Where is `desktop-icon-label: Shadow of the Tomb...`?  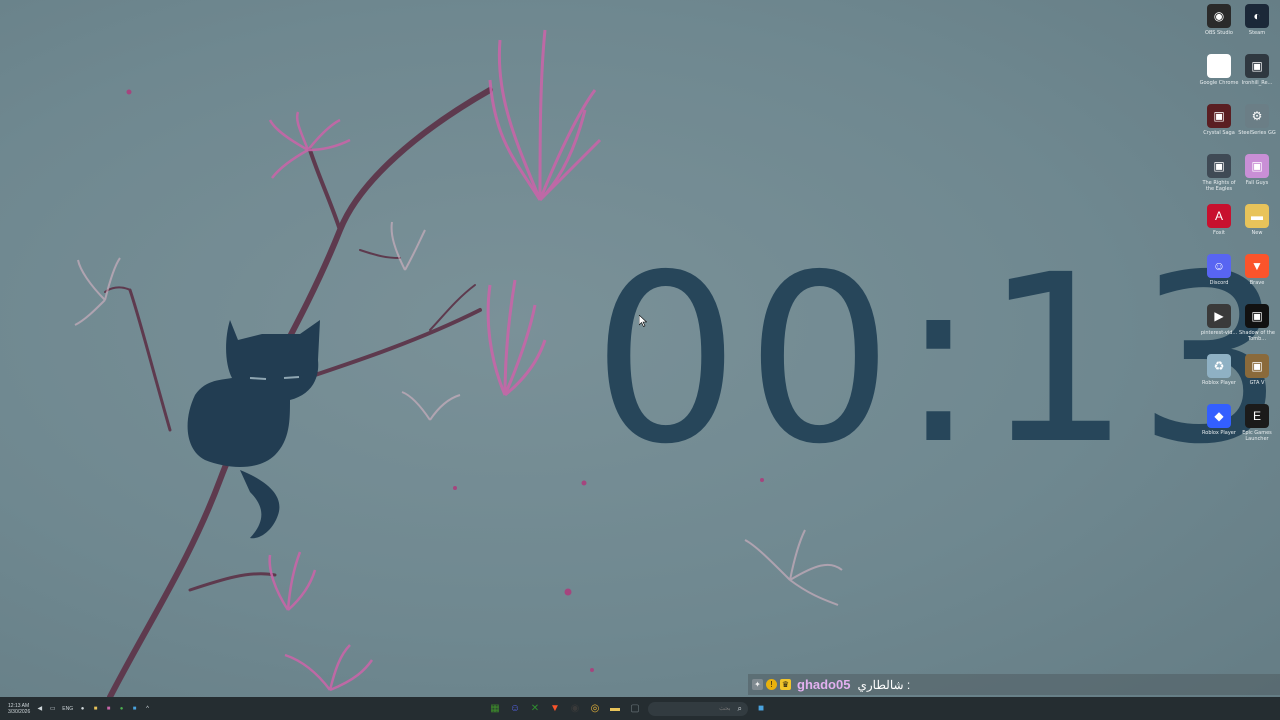
desktop-icon-label: Shadow of the Tomb... is located at coordinates (1257, 336).